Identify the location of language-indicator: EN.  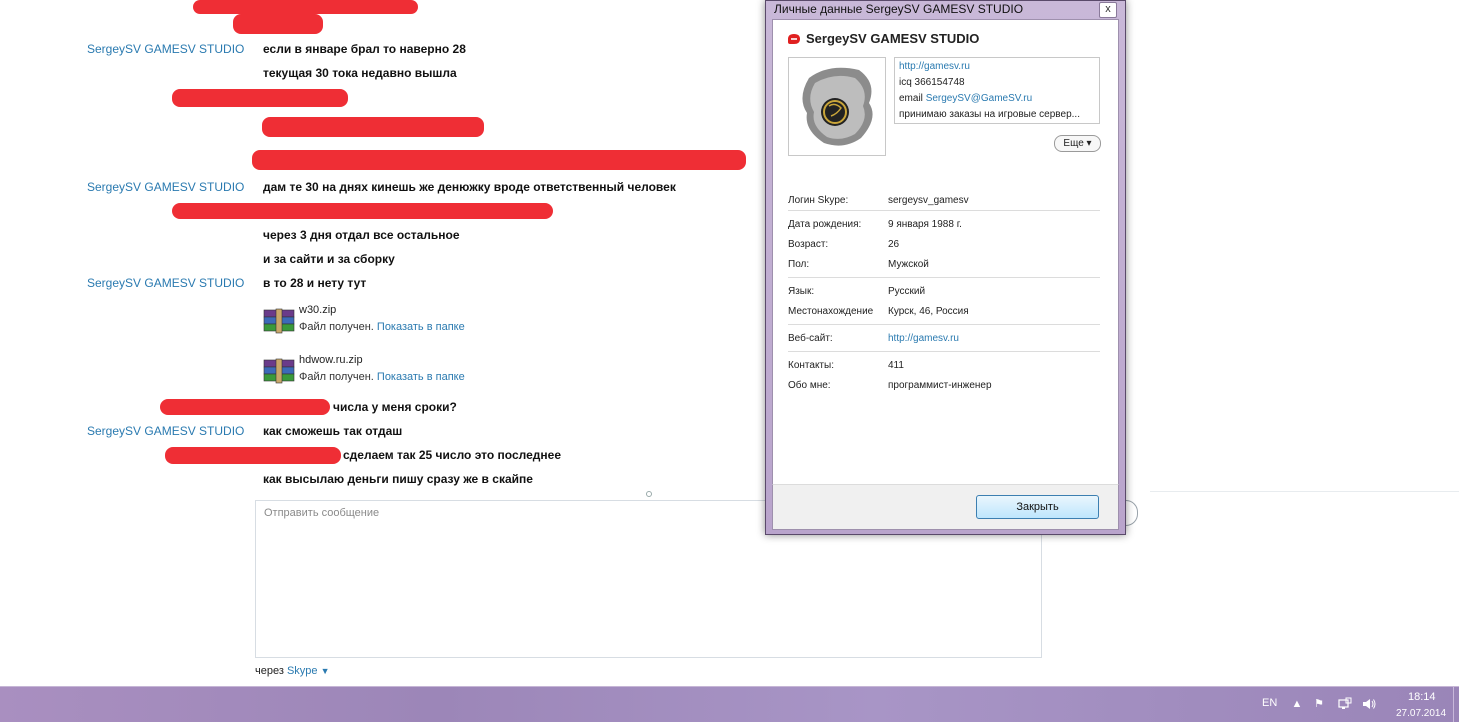
(1269, 703).